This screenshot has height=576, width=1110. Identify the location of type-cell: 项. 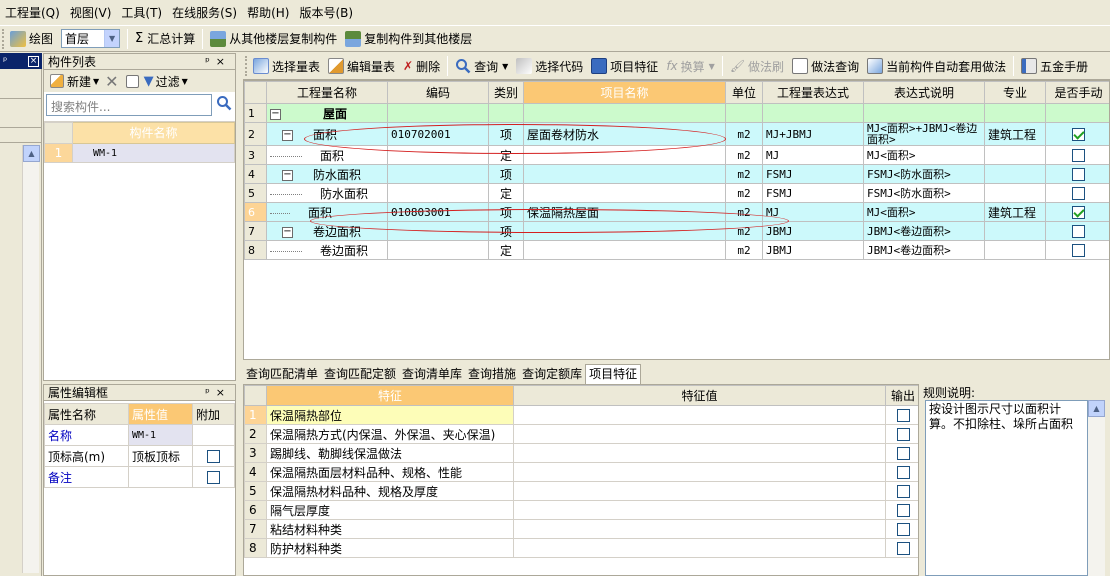
(506, 174).